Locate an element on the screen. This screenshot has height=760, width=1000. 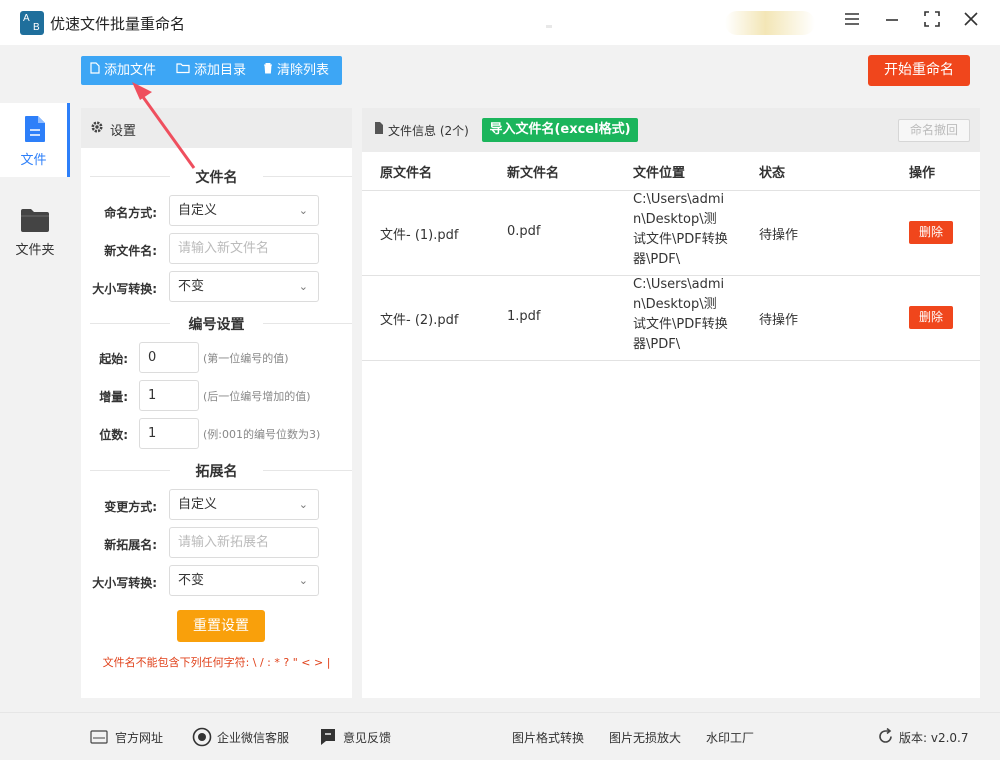
file-icon is located at coordinates (35, 131).